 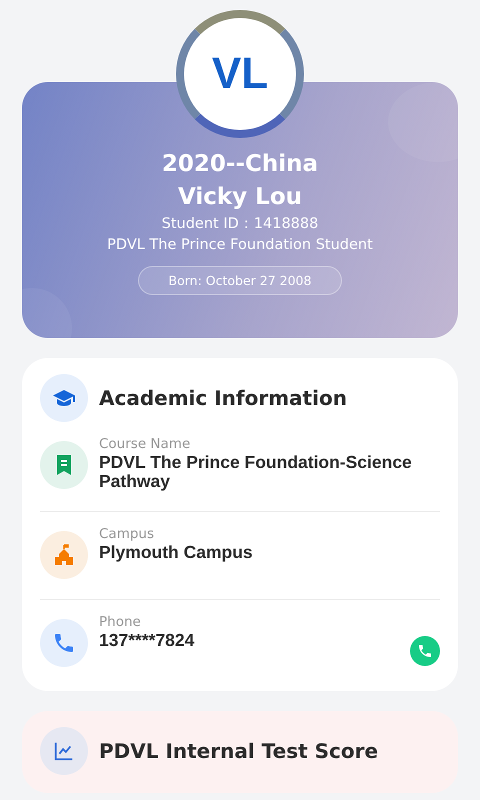 I want to click on section-title: Academic Information, so click(x=223, y=398).